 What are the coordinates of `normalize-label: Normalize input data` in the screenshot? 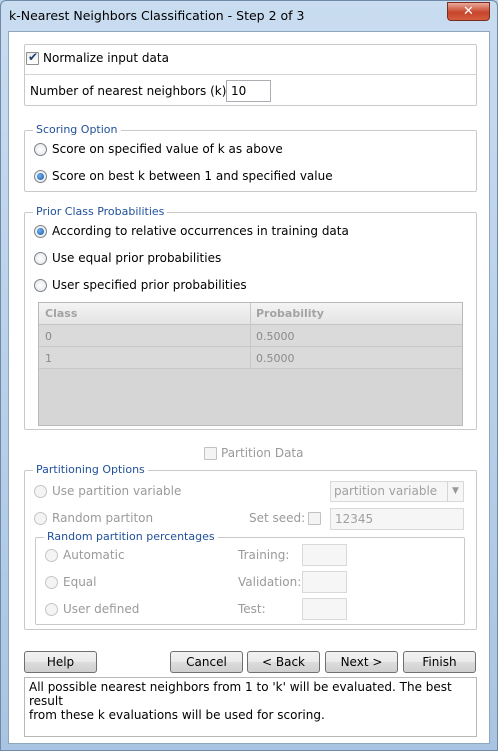 It's located at (106, 58).